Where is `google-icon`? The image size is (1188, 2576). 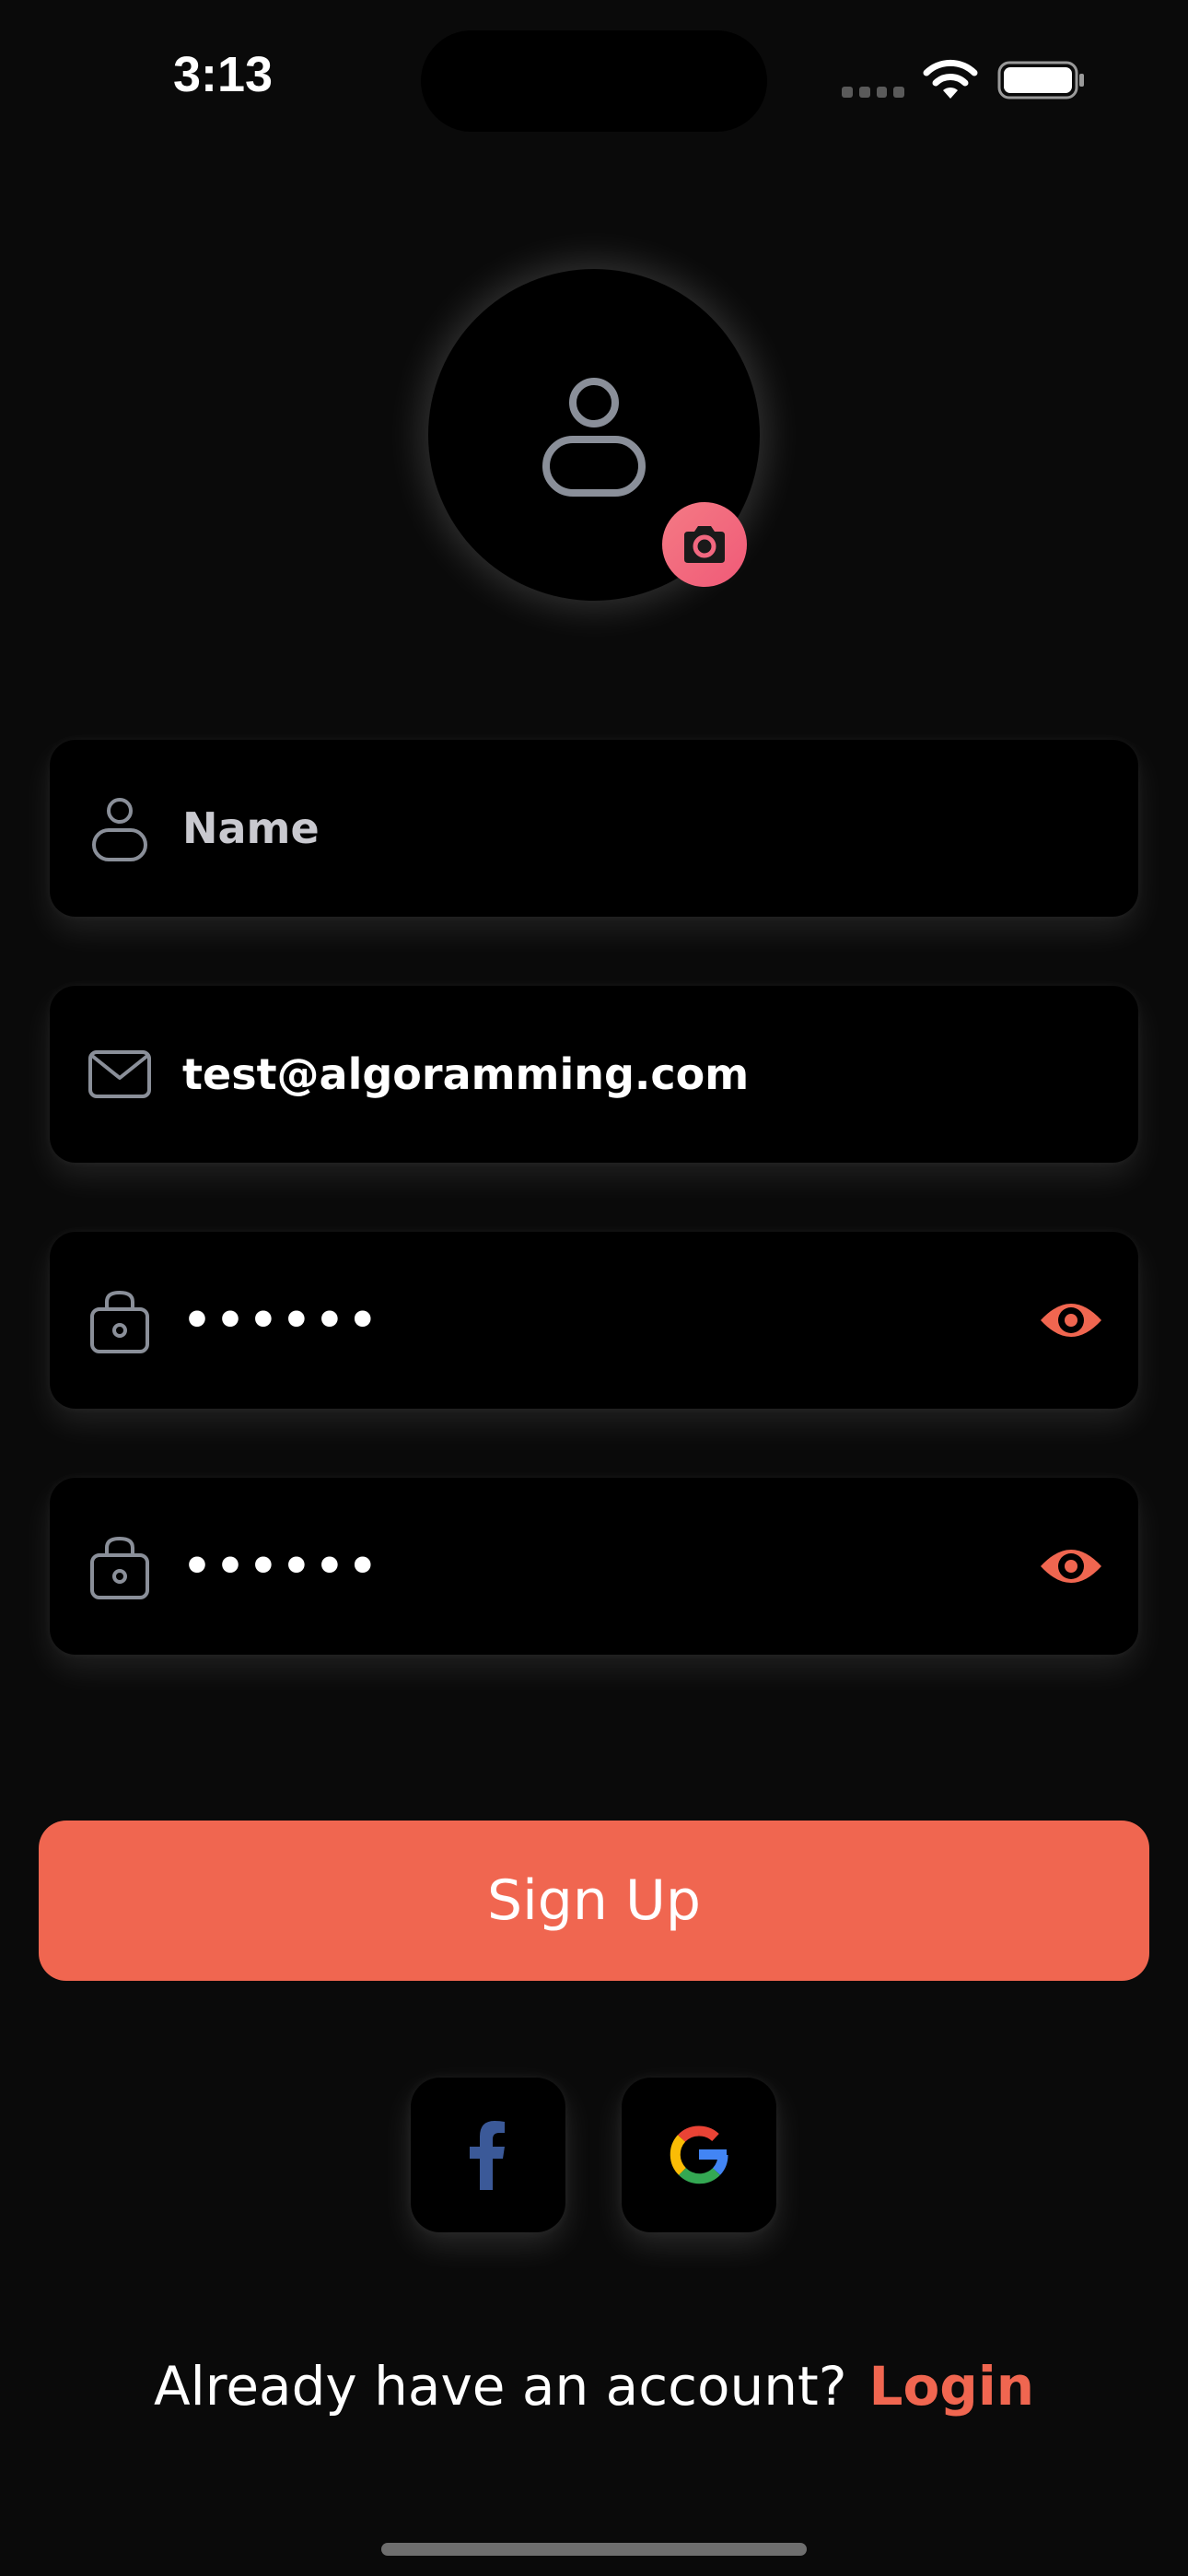 google-icon is located at coordinates (699, 2154).